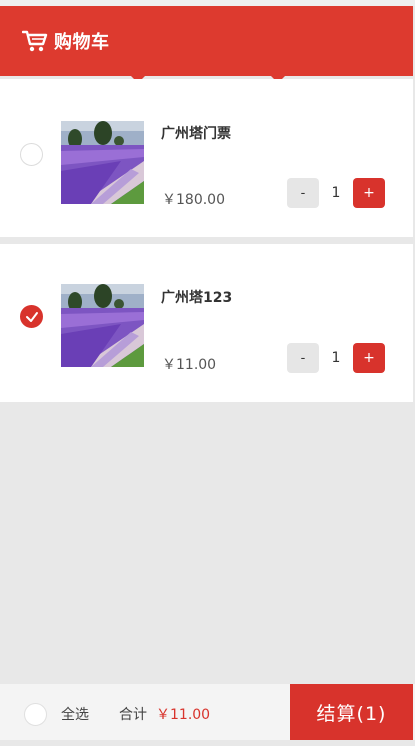 The image size is (415, 746). Describe the element at coordinates (82, 42) in the screenshot. I see `page-title: 购物车` at that location.